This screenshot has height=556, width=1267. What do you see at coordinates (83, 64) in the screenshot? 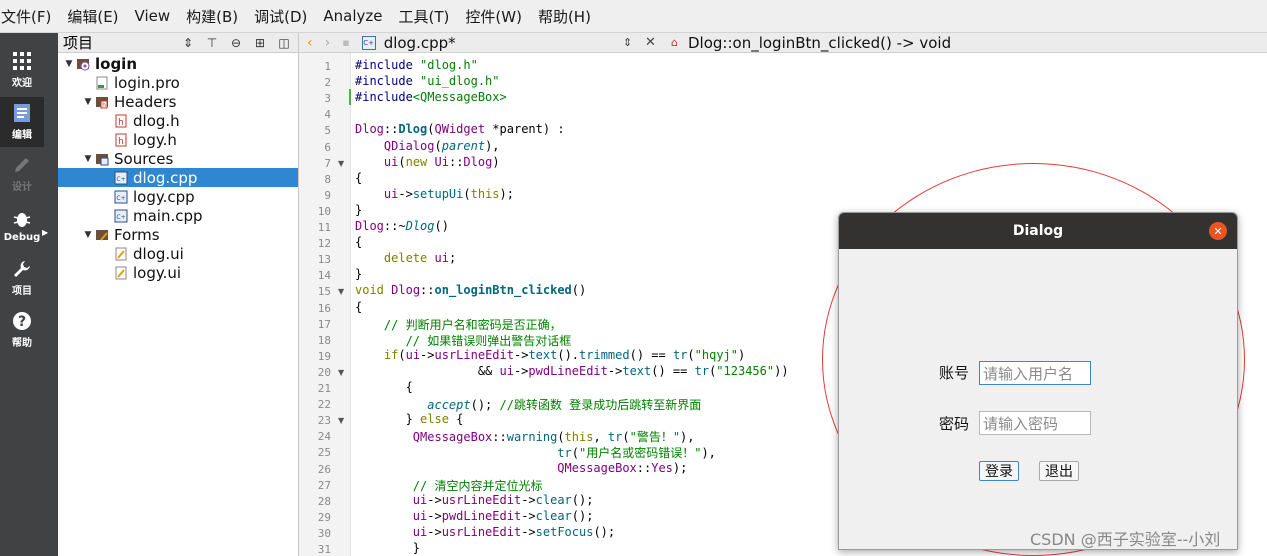
I see `project-icon` at bounding box center [83, 64].